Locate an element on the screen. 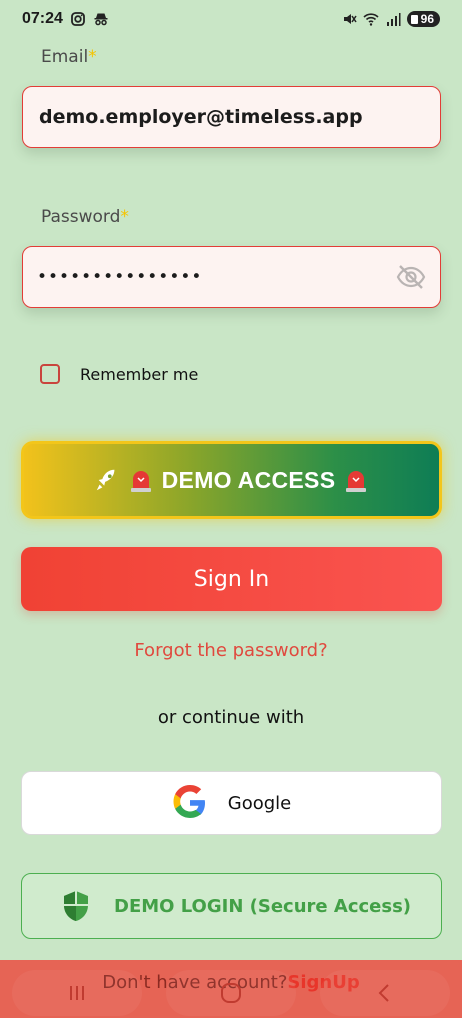 This screenshot has width=462, height=1018. sign-in-label: Sign In is located at coordinates (231, 579).